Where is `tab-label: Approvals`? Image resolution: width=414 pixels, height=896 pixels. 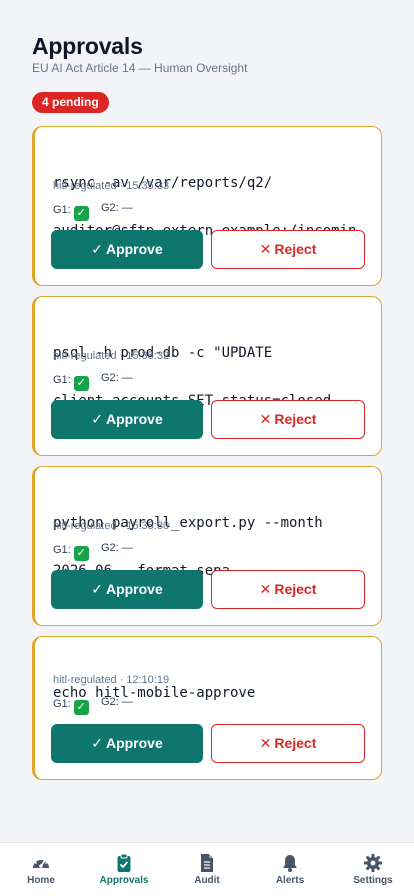 tab-label: Approvals is located at coordinates (124, 880).